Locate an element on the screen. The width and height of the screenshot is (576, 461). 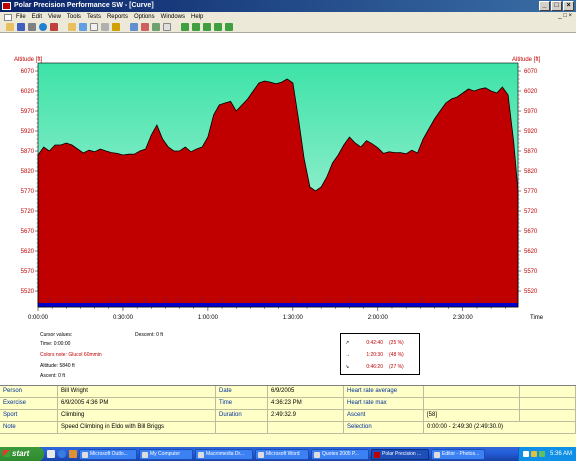
menu-edit: Edit is located at coordinates (37, 17).